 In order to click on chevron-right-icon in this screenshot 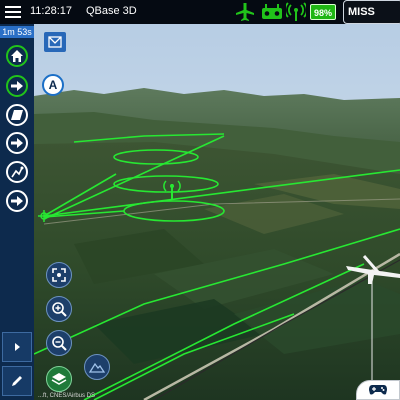, I will do `click(17, 347)`.